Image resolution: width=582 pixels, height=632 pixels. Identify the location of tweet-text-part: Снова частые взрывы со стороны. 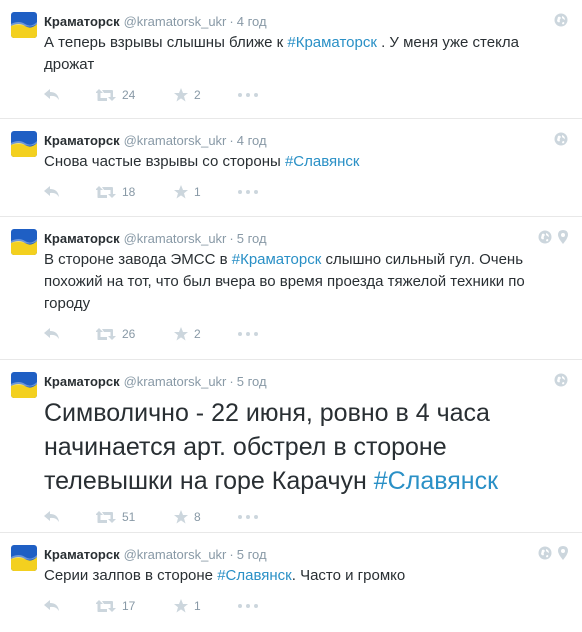
(164, 161).